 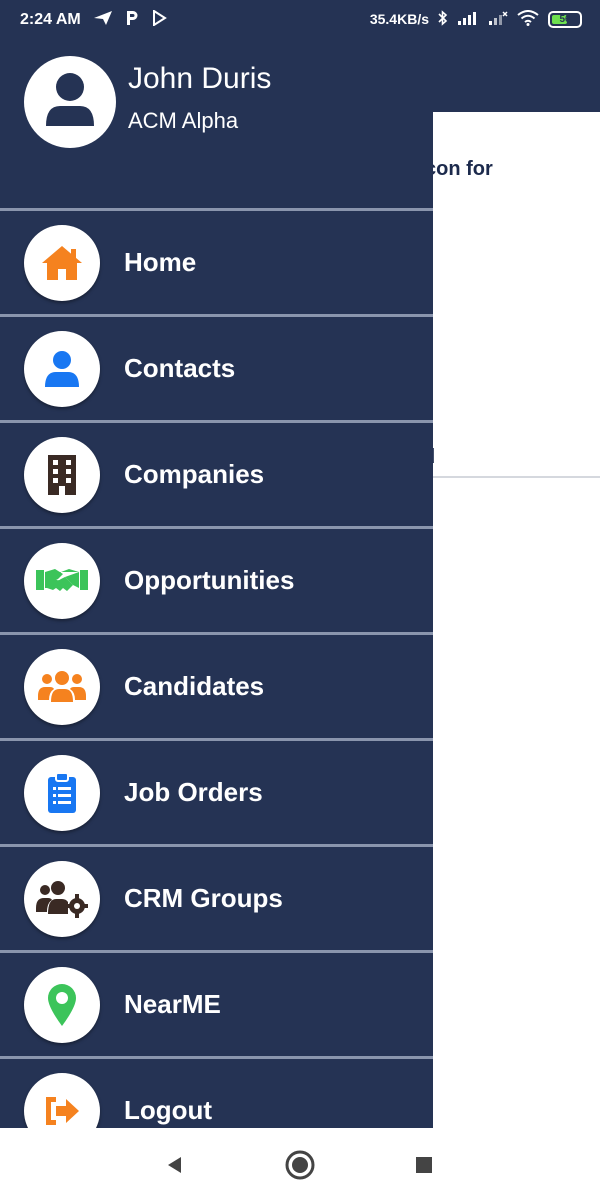 What do you see at coordinates (160, 262) in the screenshot?
I see `menu-item-label: Home` at bounding box center [160, 262].